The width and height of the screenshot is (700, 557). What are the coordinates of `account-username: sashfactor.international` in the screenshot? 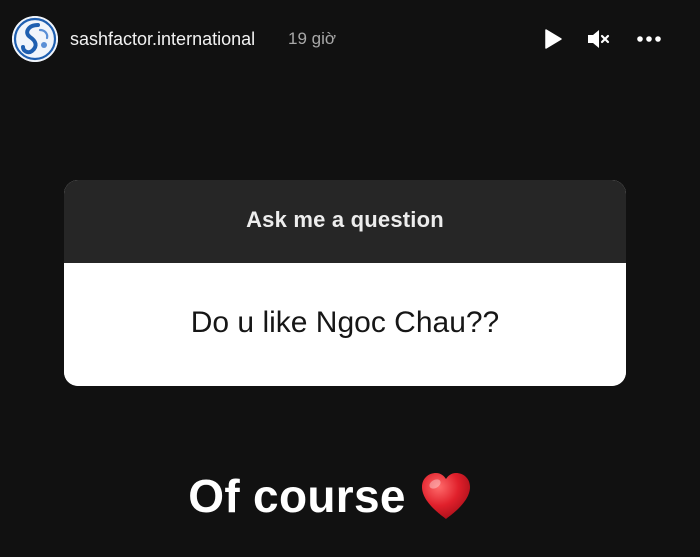 It's located at (162, 39).